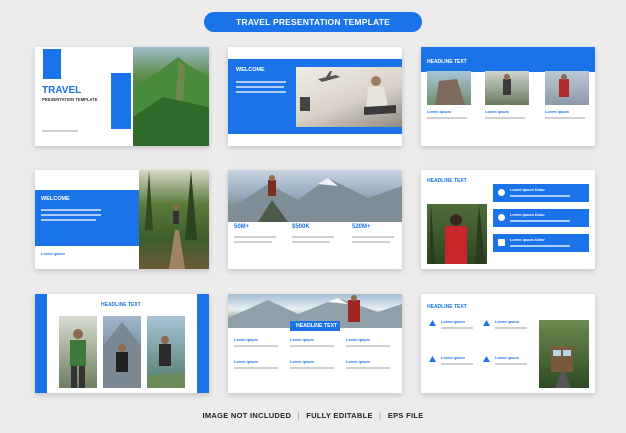  What do you see at coordinates (55, 199) in the screenshot?
I see `welcome-heading: WELCOME` at bounding box center [55, 199].